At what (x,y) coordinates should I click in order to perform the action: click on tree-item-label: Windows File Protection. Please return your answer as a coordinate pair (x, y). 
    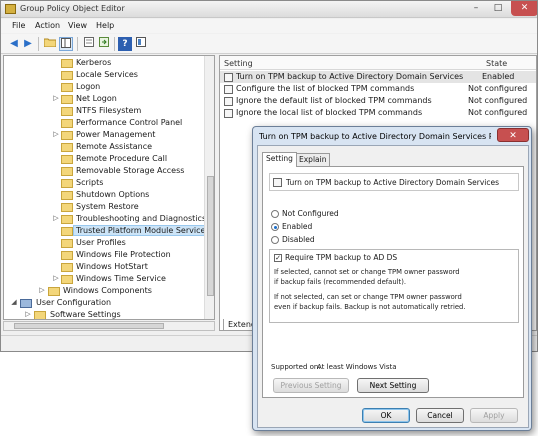
    Looking at the image, I should click on (123, 254).